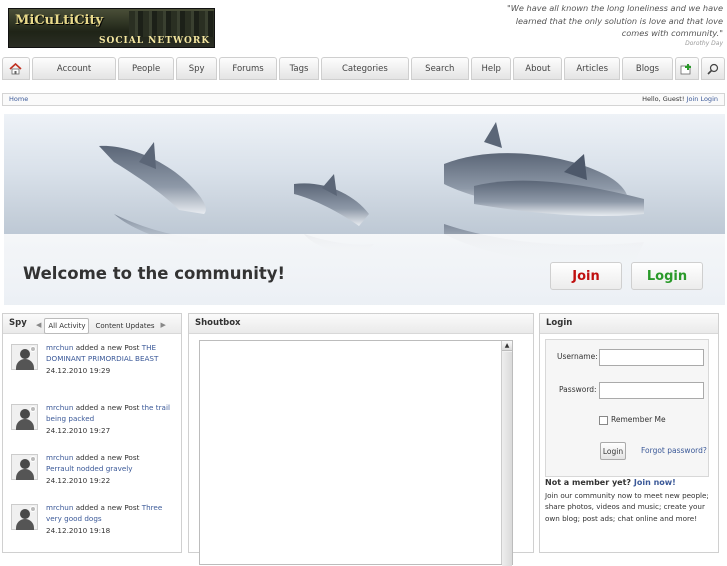 The image size is (727, 566). Describe the element at coordinates (559, 323) in the screenshot. I see `login-title: Login` at that location.